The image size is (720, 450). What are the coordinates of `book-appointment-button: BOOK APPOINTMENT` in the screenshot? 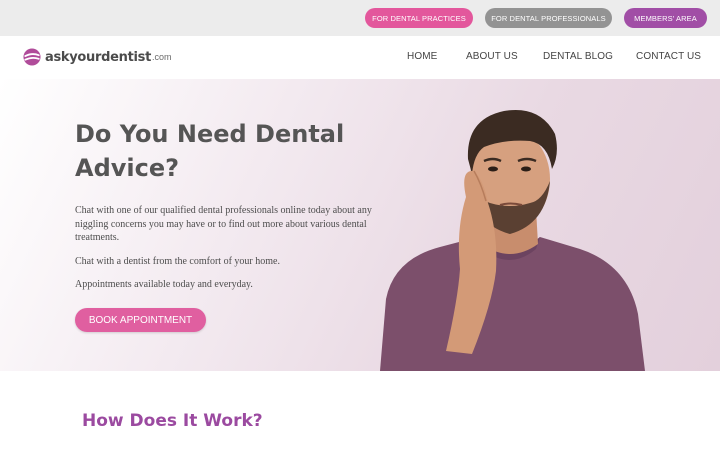 It's located at (140, 320).